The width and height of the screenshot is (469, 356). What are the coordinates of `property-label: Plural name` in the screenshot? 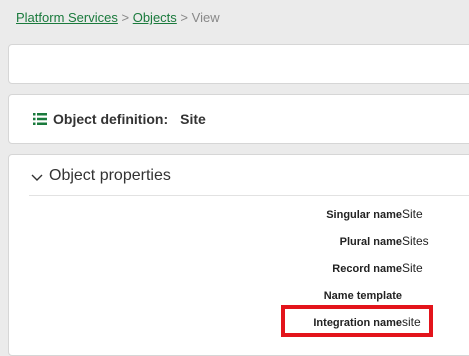 It's located at (370, 242).